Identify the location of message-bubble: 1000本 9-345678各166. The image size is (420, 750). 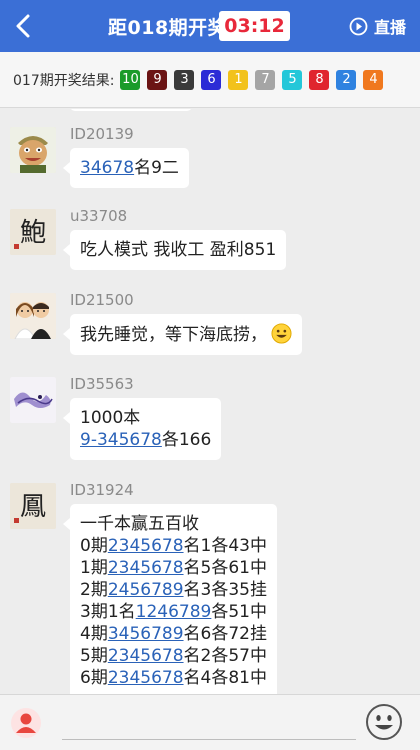
(142, 429).